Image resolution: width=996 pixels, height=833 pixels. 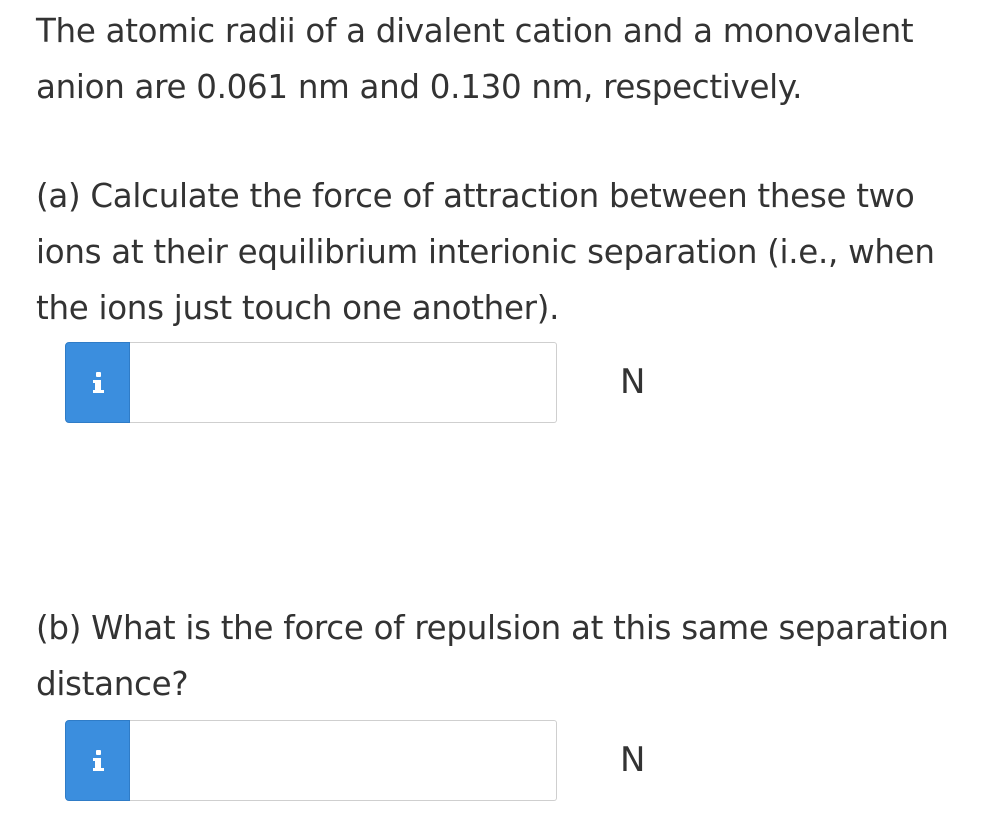 What do you see at coordinates (343, 760) in the screenshot?
I see `part-b-answer-input` at bounding box center [343, 760].